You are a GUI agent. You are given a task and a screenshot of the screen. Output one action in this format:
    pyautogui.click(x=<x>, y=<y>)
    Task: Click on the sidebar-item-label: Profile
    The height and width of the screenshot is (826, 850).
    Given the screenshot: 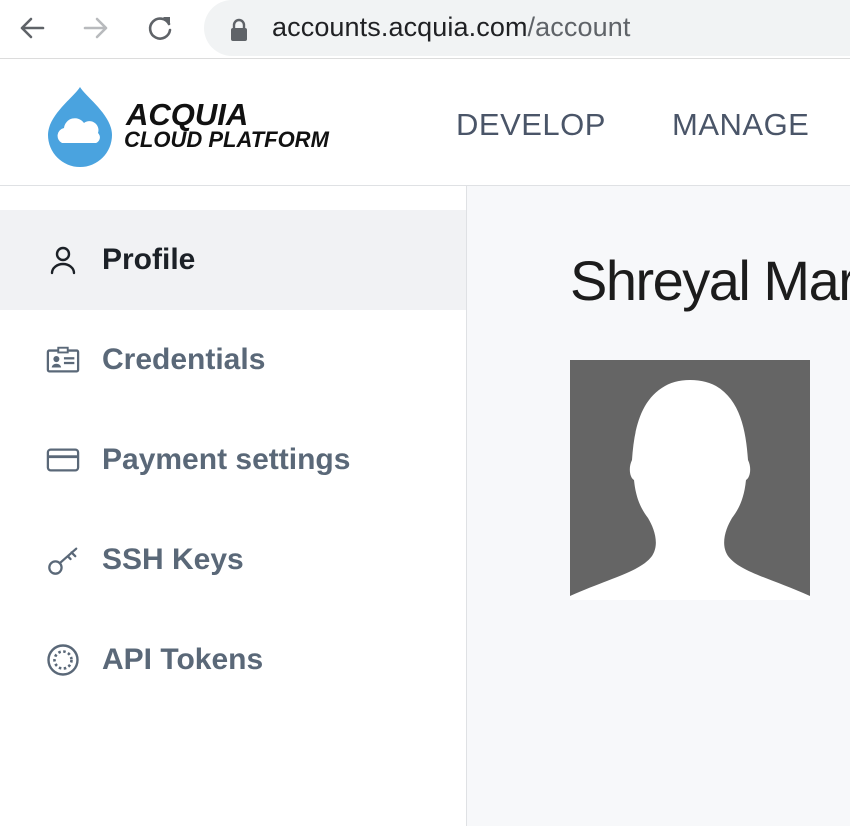 What is the action you would take?
    pyautogui.click(x=149, y=259)
    